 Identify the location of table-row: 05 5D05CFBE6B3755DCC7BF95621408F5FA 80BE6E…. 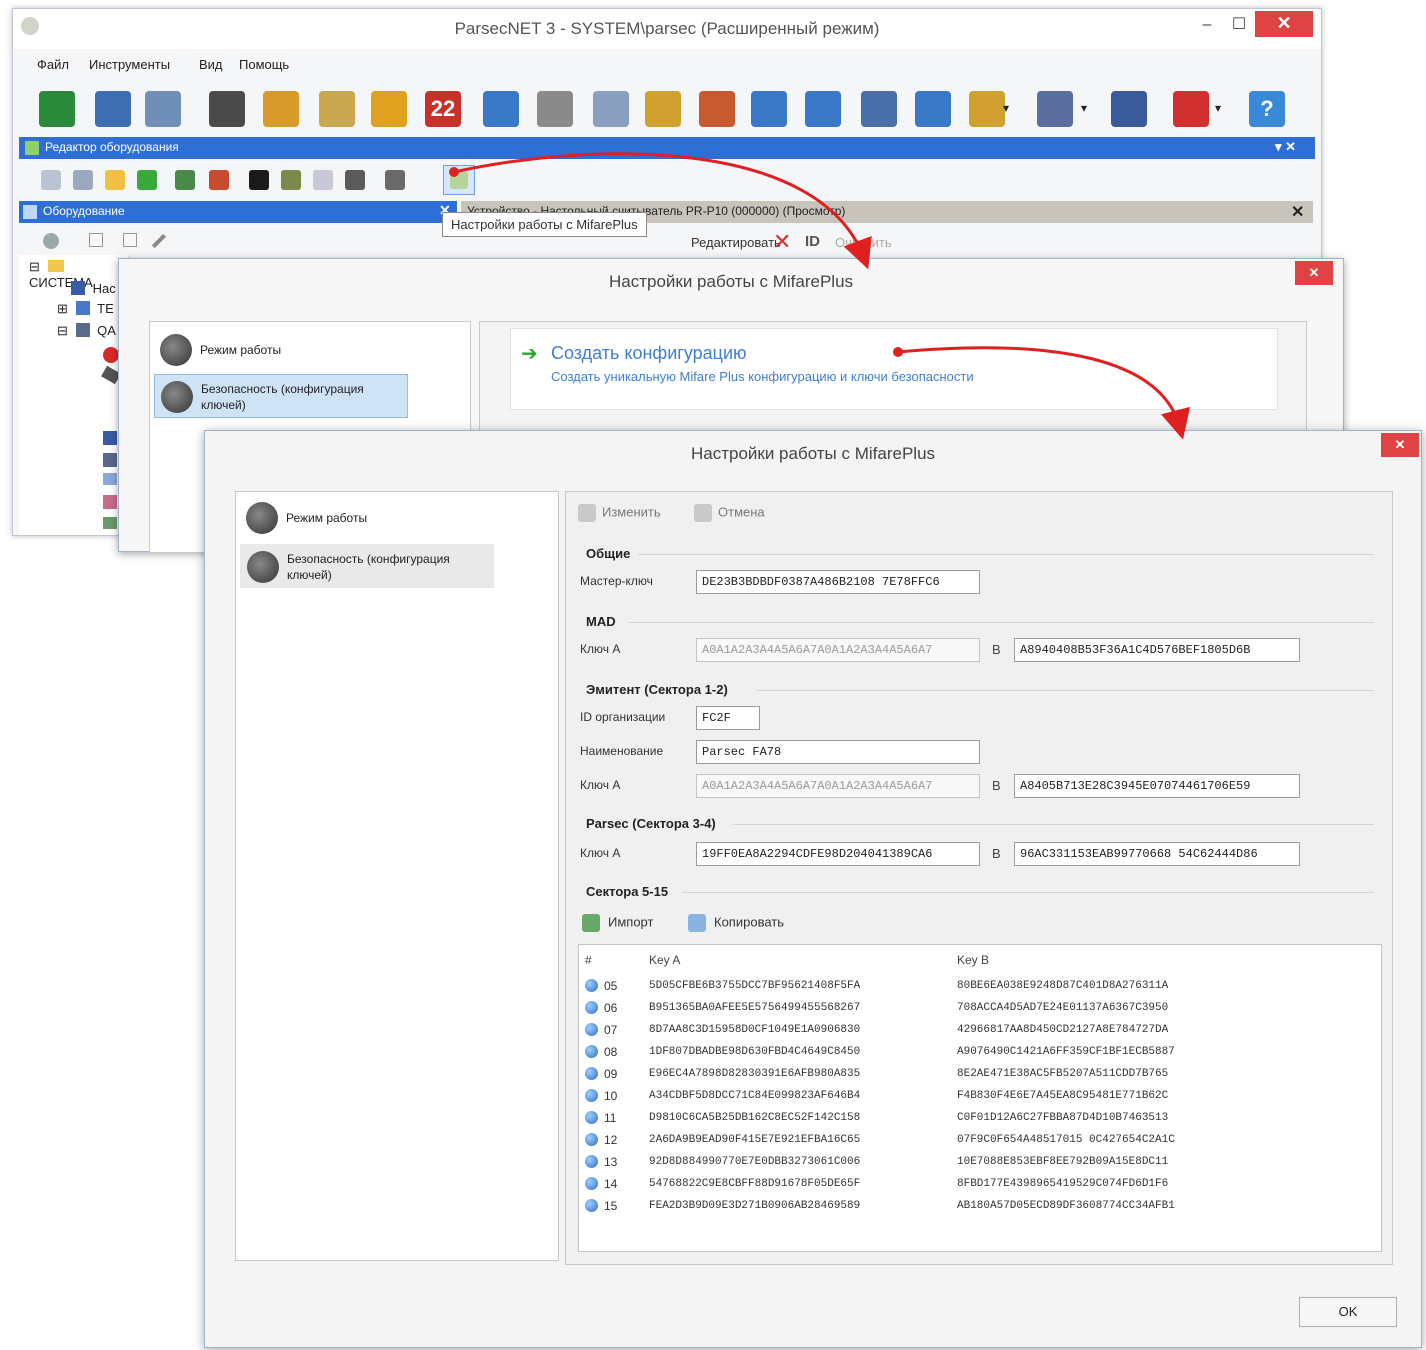
(975, 986).